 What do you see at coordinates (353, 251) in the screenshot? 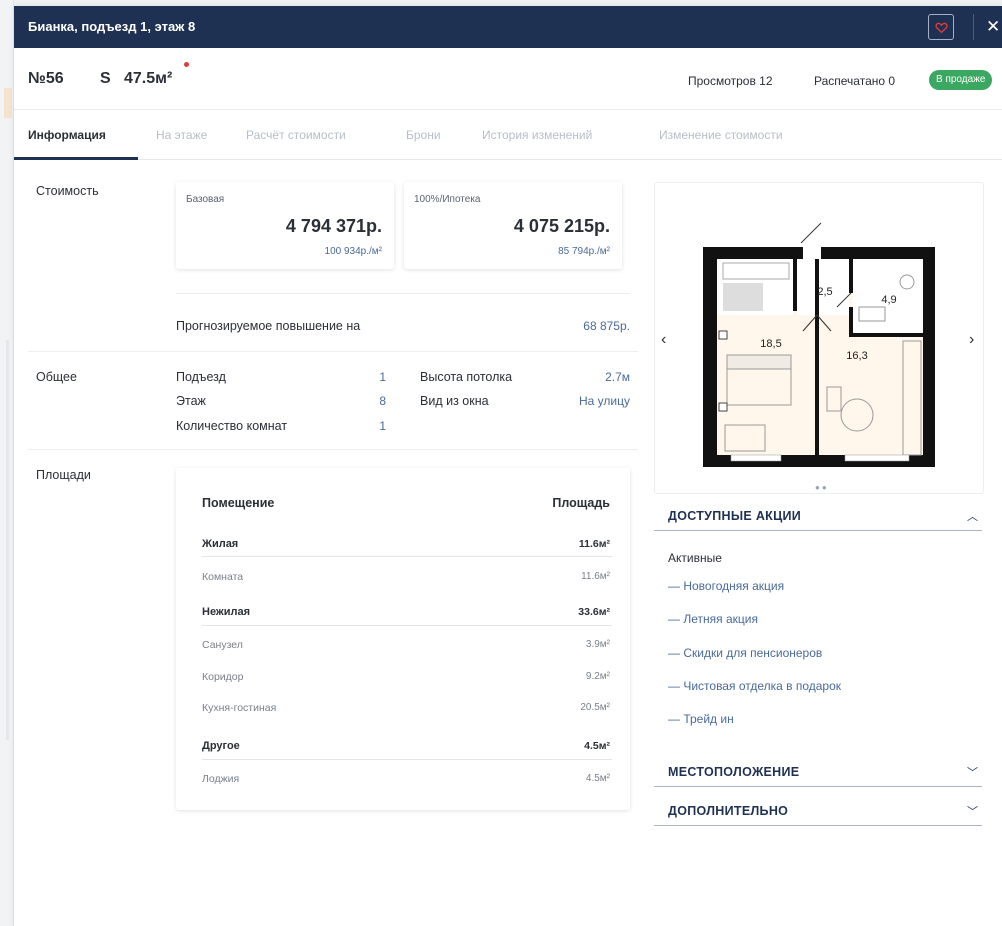
I see `price-card-per-m2: 100 934р./м²` at bounding box center [353, 251].